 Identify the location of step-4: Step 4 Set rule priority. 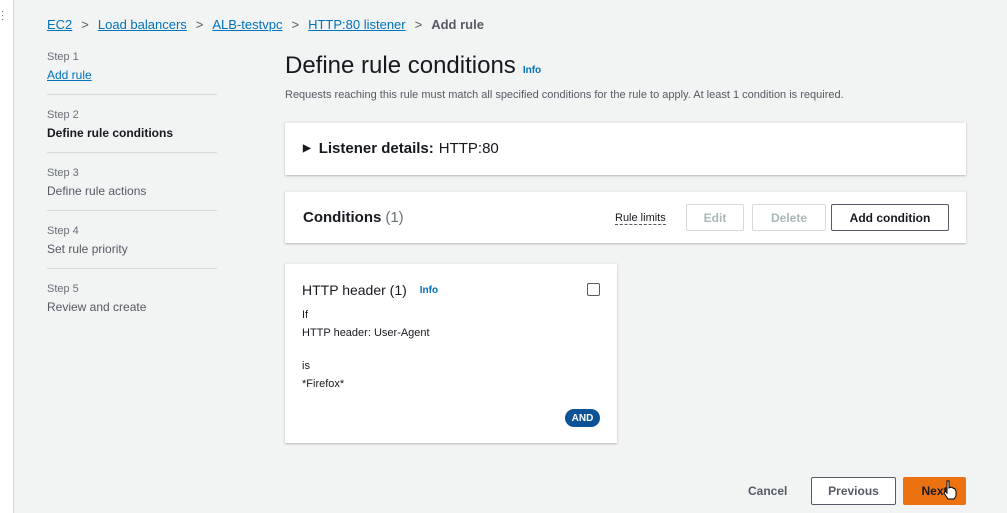
(132, 247).